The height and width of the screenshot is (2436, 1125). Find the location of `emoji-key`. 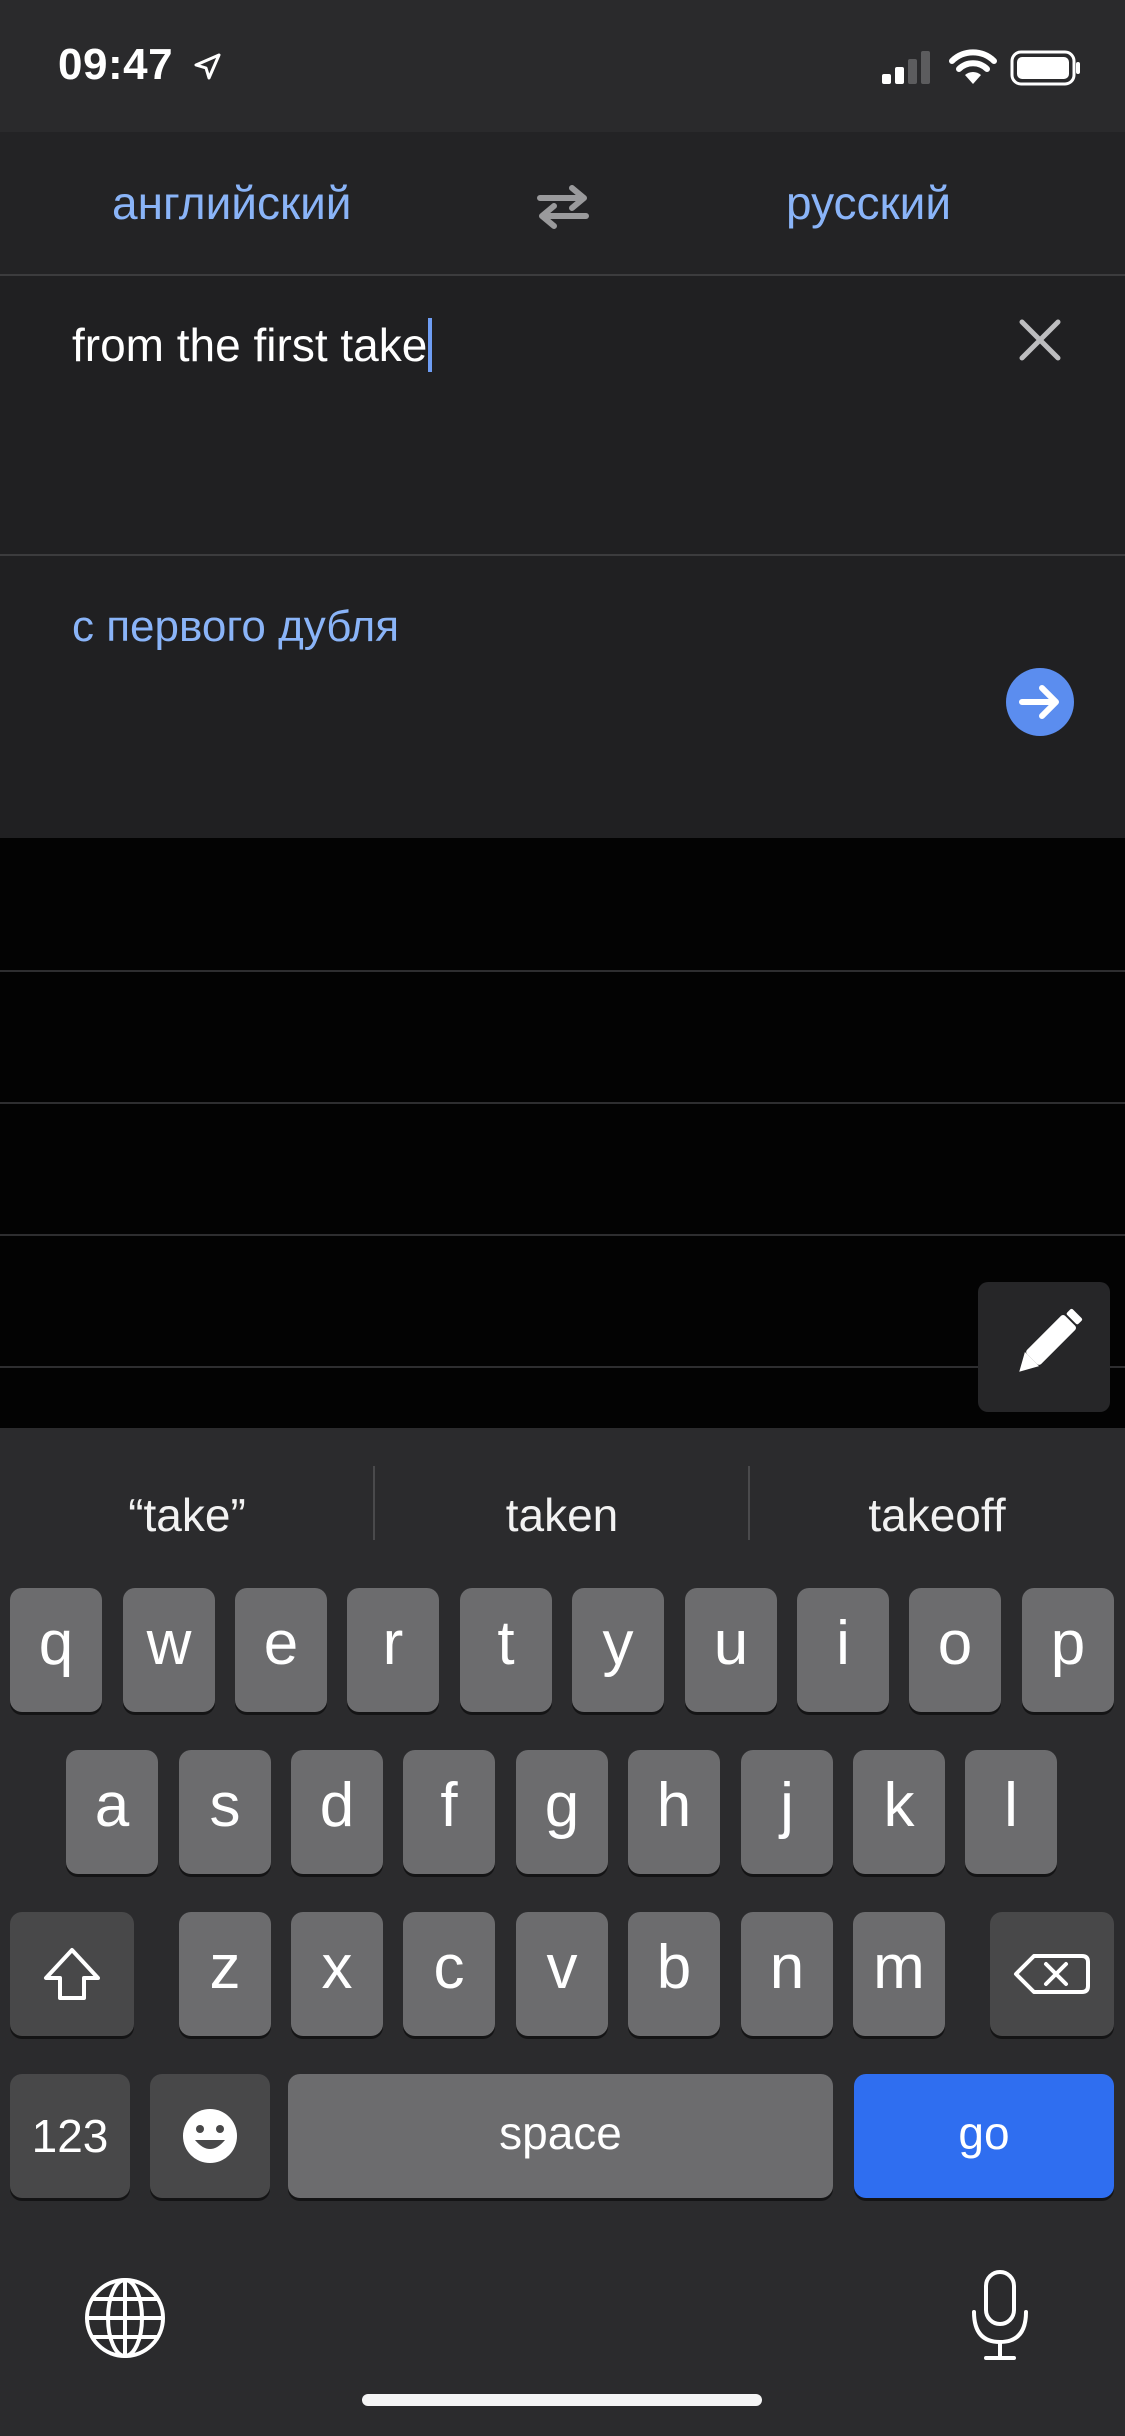

emoji-key is located at coordinates (210, 2136).